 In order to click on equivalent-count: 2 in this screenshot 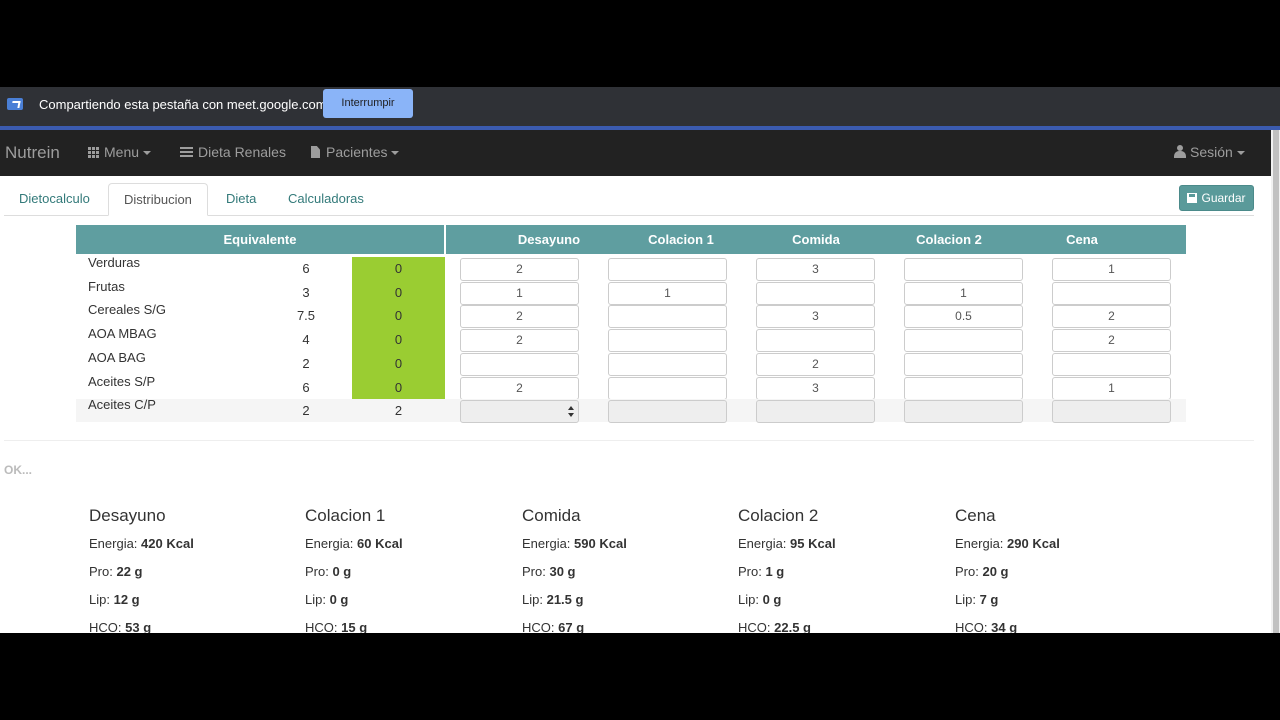, I will do `click(306, 411)`.